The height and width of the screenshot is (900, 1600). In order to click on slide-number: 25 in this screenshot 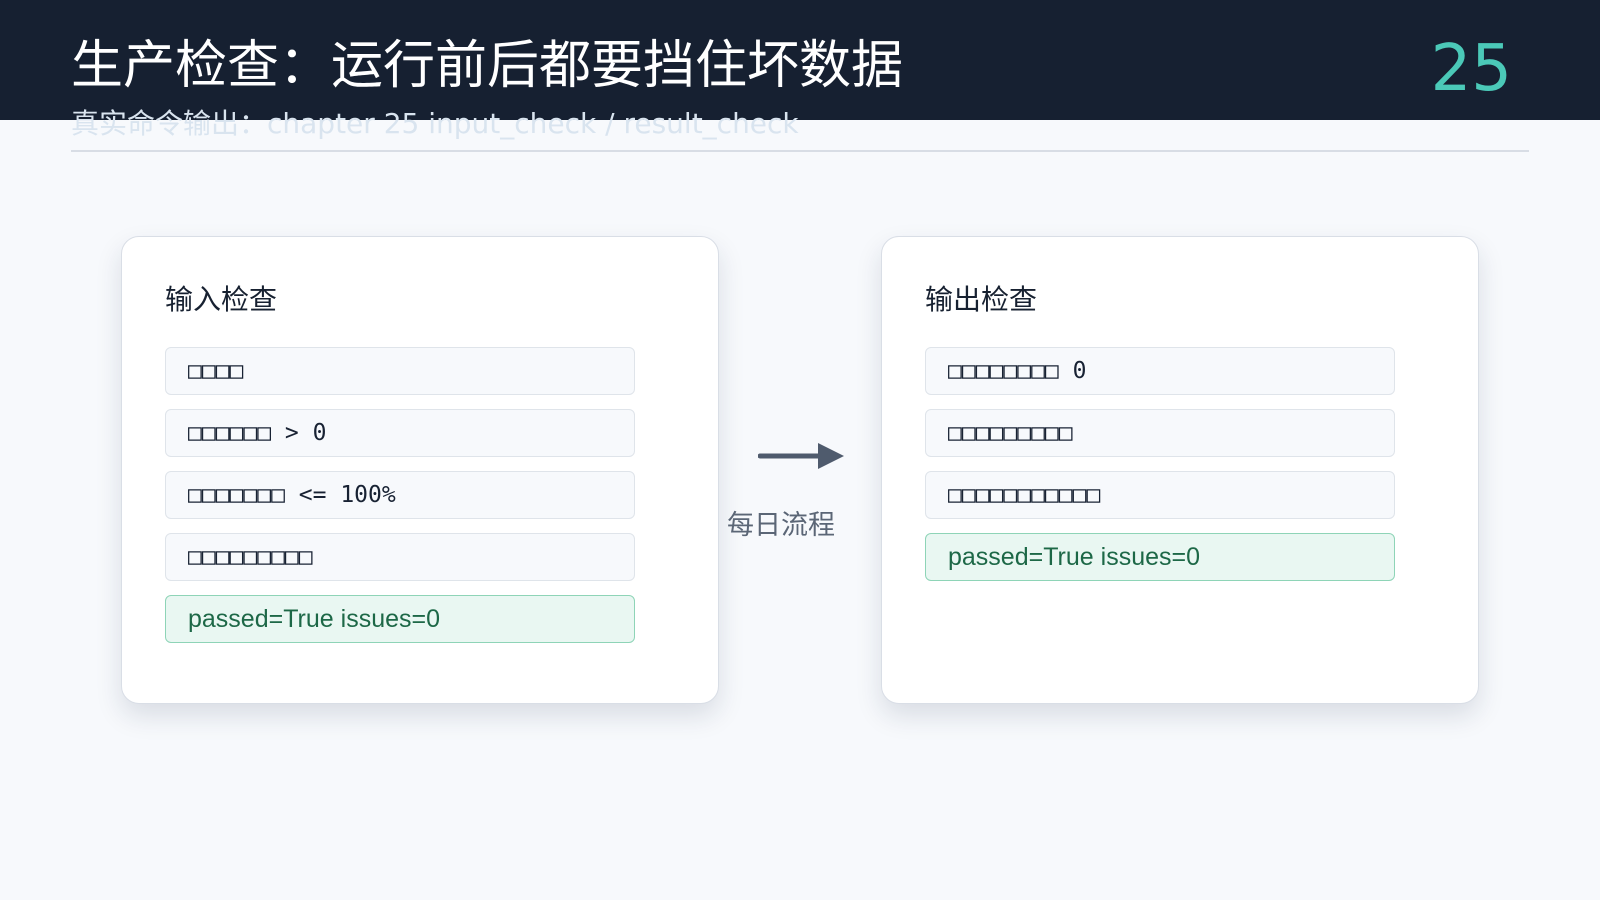, I will do `click(1471, 69)`.